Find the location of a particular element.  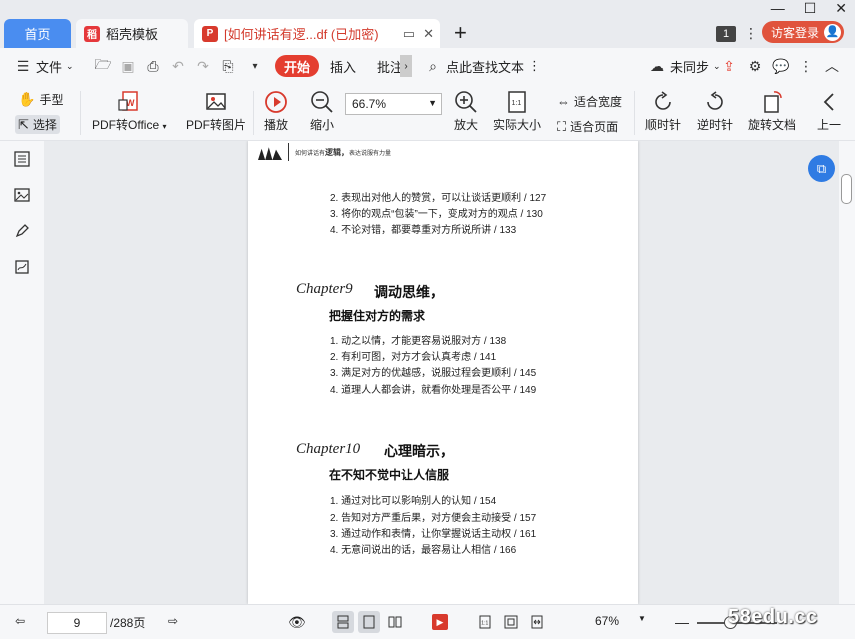

visitor-login-button: 访客登录 👤 is located at coordinates (803, 32).